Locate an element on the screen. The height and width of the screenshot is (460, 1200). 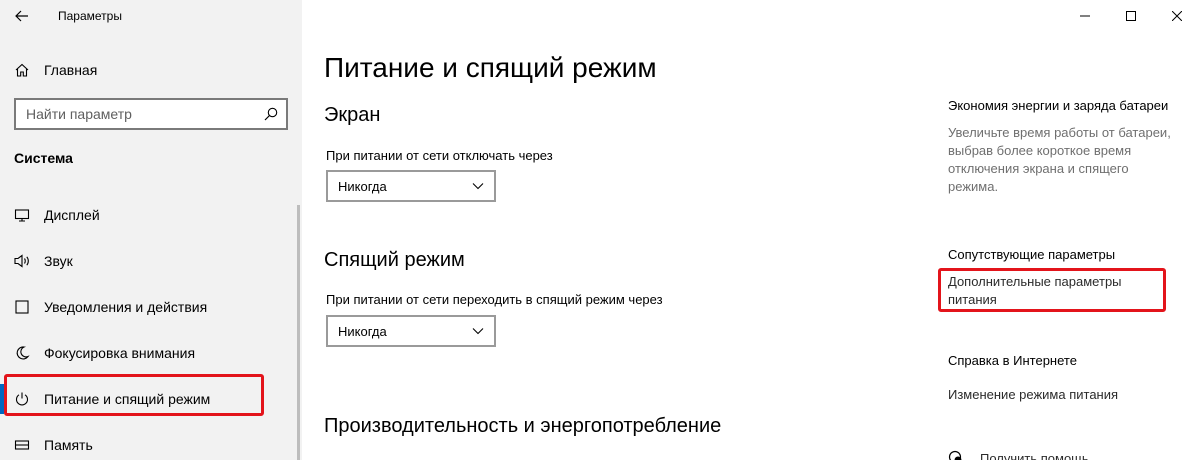
monitor-icon is located at coordinates (22, 215).